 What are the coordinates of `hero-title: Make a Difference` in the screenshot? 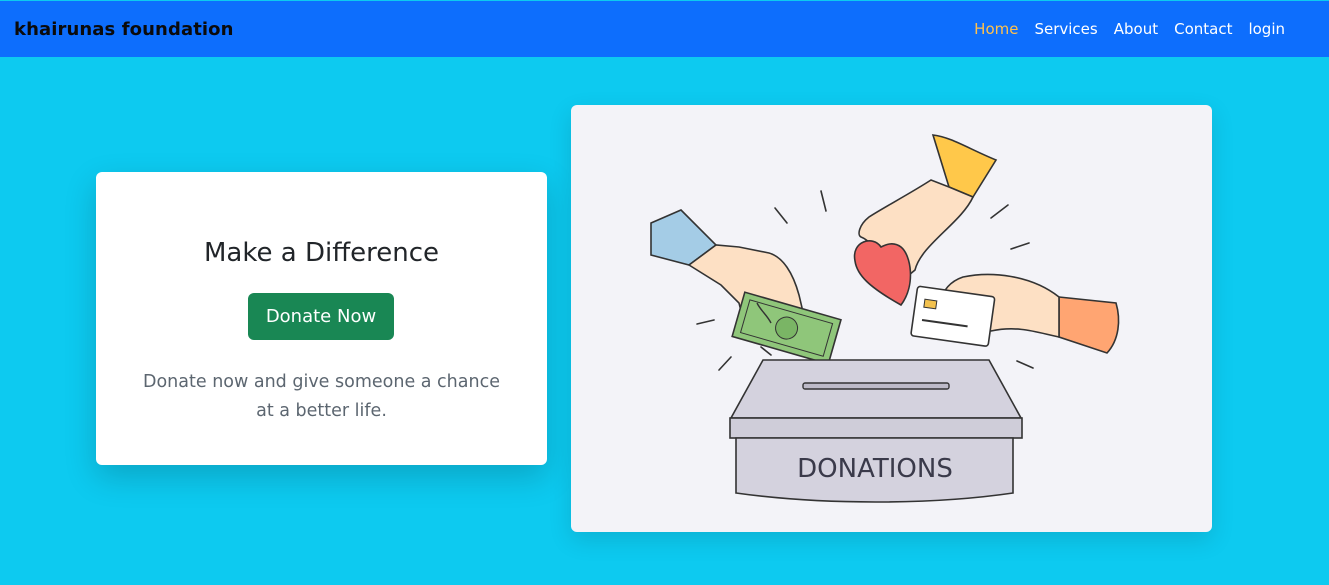 It's located at (321, 253).